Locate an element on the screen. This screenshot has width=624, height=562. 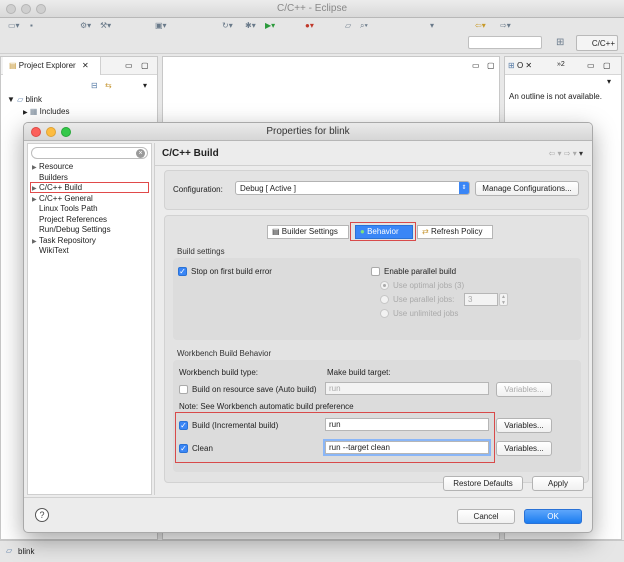
tab-outline: ⊞ O ✕ is located at coordinates (520, 65).